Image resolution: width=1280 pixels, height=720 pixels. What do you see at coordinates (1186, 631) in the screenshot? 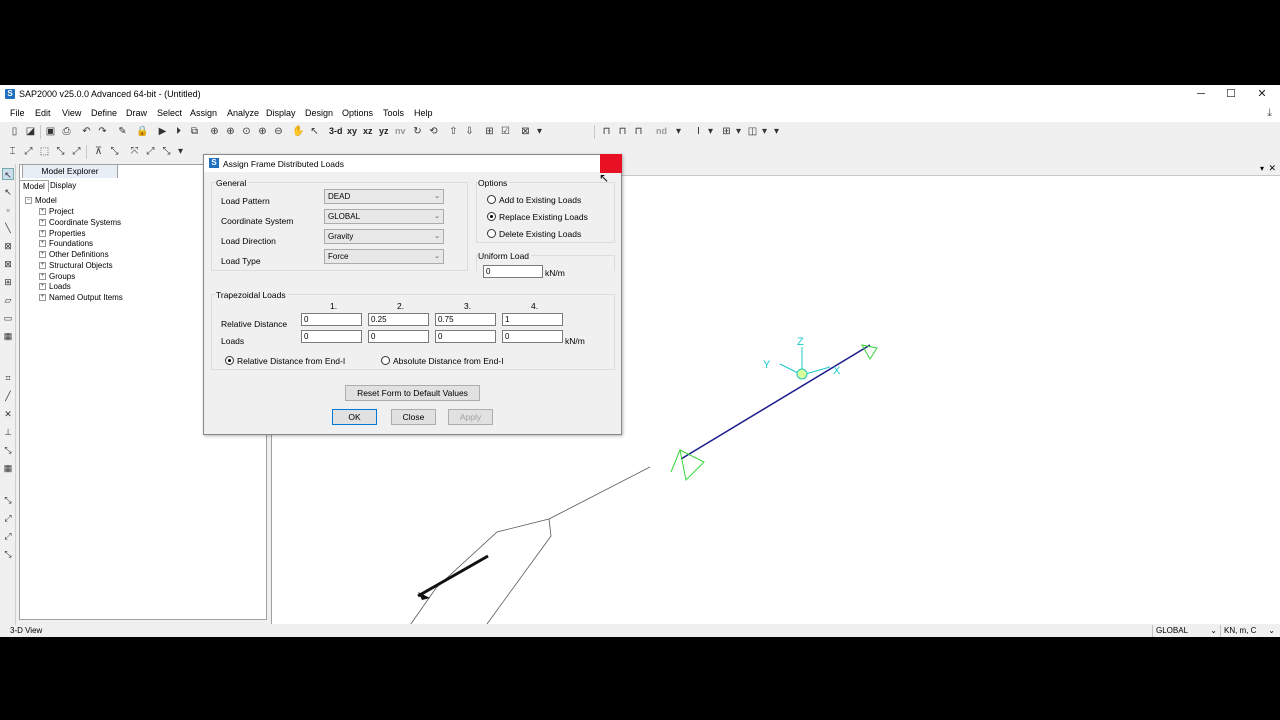
I see `coord-system-select: GLOBAL ⌄` at bounding box center [1186, 631].